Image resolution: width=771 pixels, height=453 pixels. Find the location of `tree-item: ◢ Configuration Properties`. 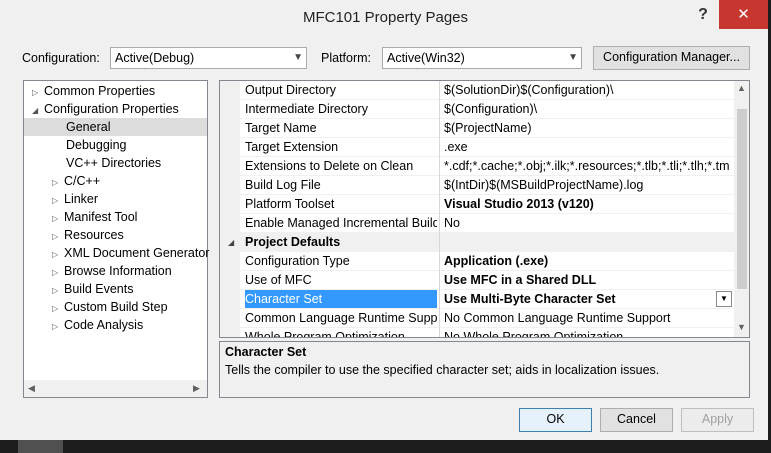

tree-item: ◢ Configuration Properties is located at coordinates (115, 109).